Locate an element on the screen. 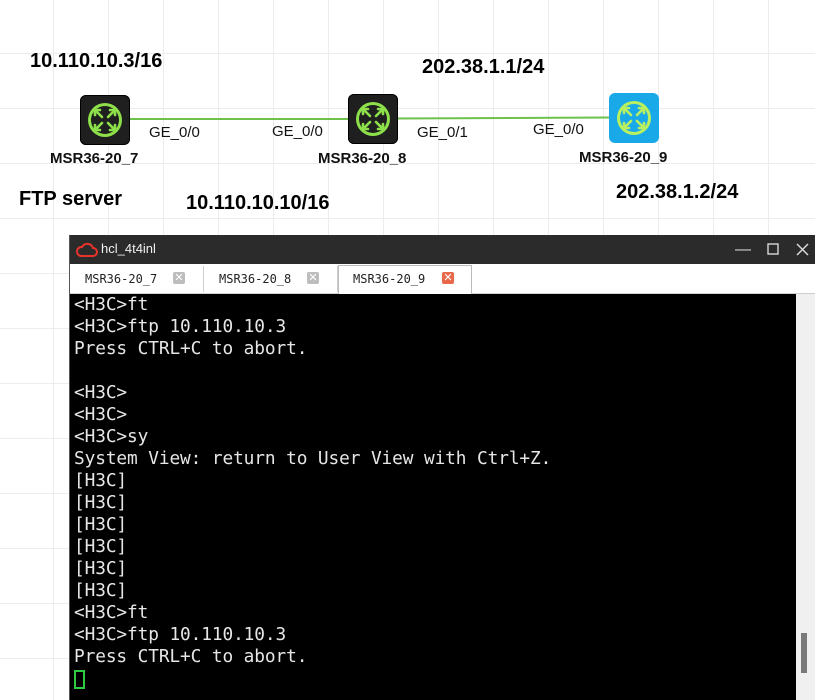 The width and height of the screenshot is (815, 700). port-label-r8-ge00: GE_0/0 is located at coordinates (297, 131).